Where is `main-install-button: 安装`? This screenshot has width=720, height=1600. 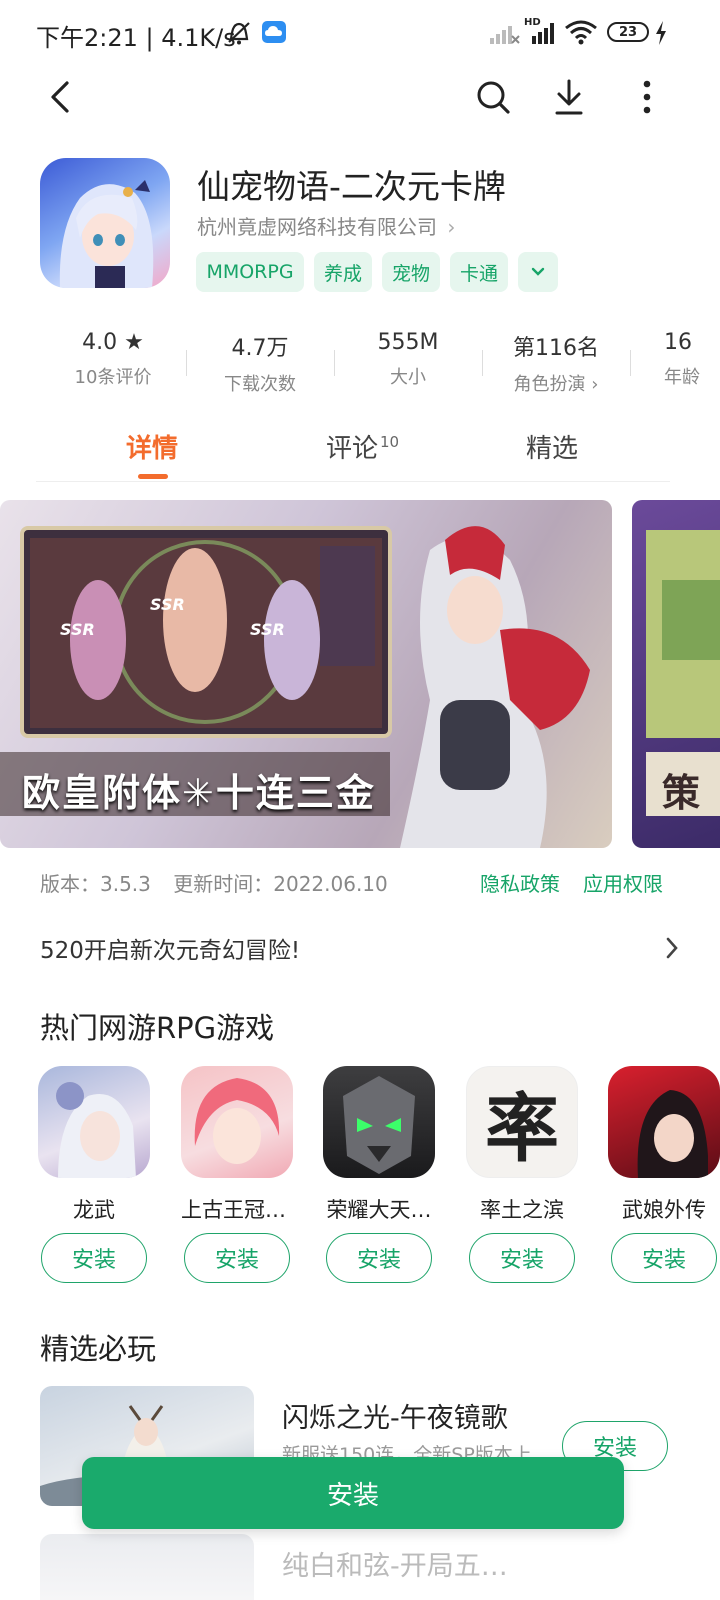 main-install-button: 安装 is located at coordinates (353, 1493).